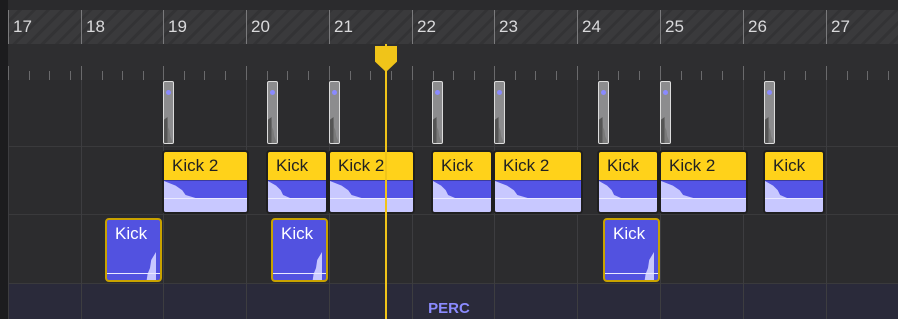 This screenshot has width=898, height=319. I want to click on bar-number: 25, so click(674, 26).